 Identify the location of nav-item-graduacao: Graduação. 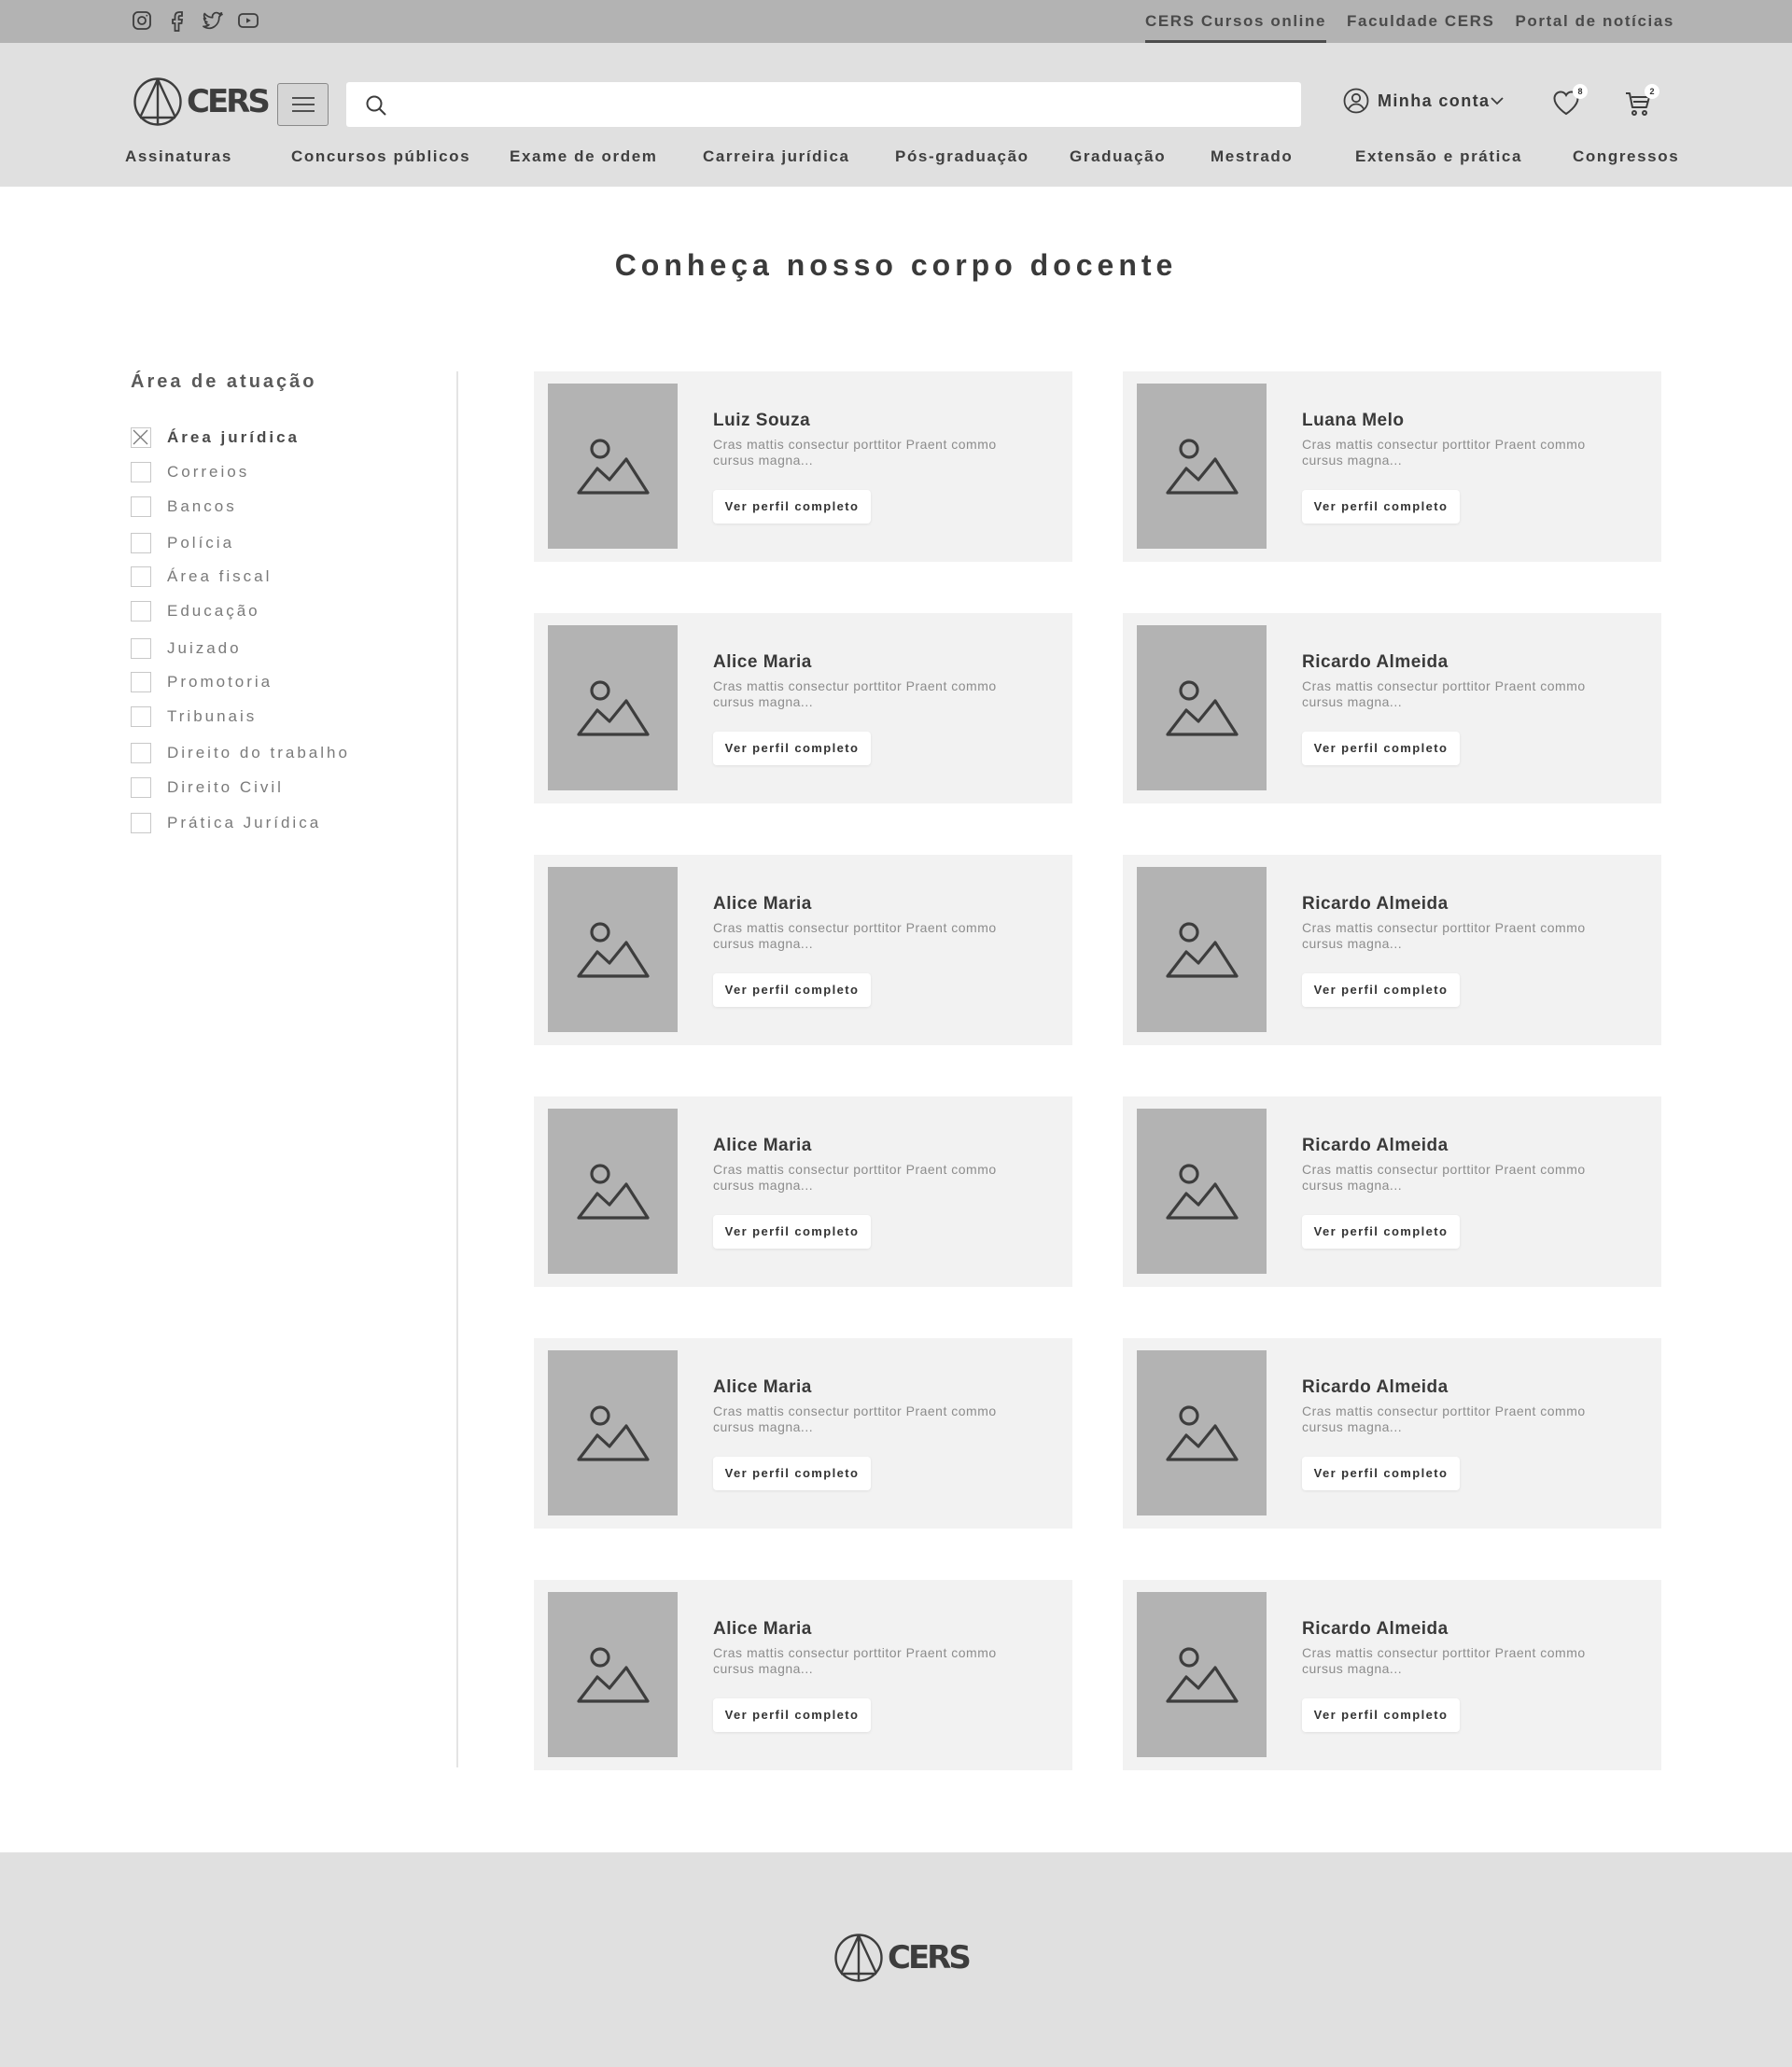
(1118, 156).